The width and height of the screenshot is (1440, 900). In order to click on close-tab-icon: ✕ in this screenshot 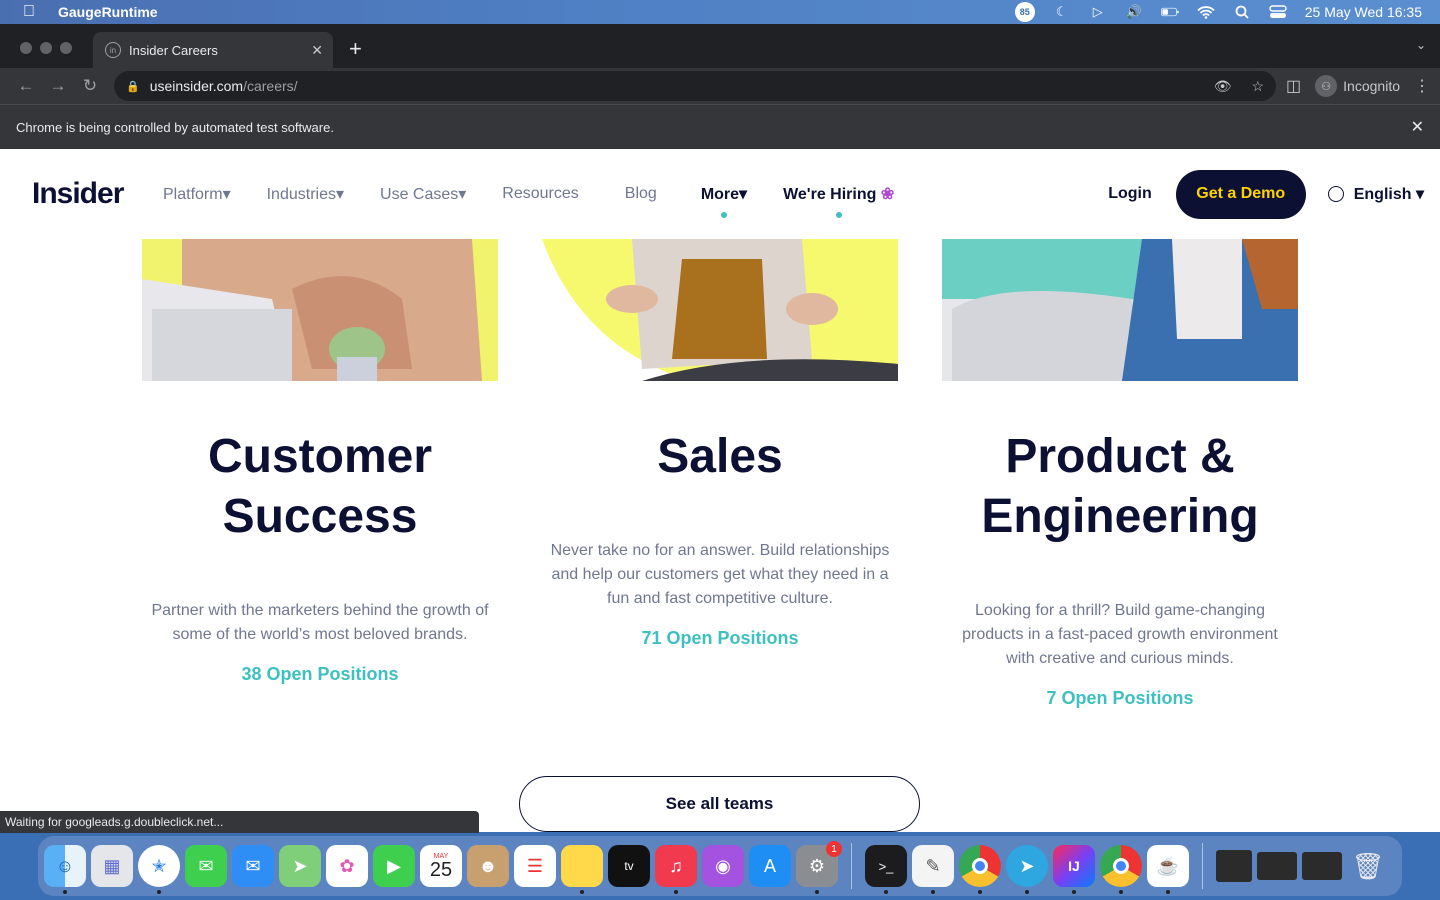, I will do `click(317, 50)`.